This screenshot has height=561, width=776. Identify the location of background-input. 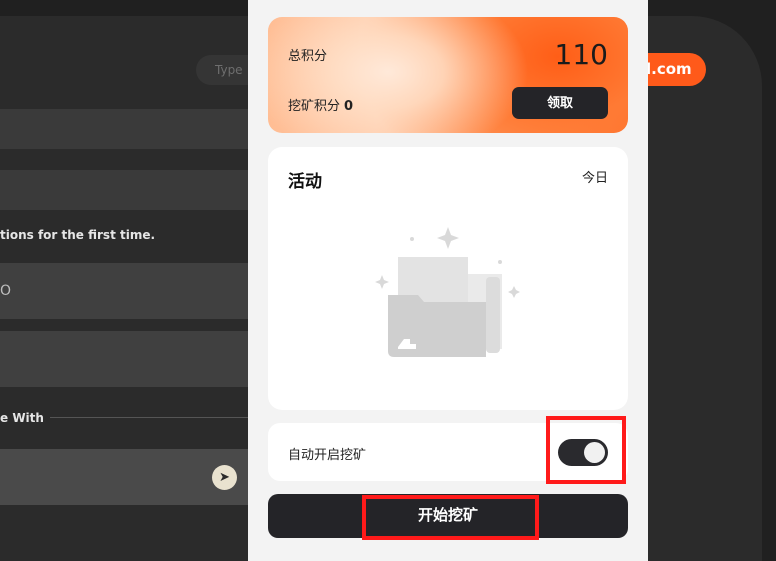
(125, 359).